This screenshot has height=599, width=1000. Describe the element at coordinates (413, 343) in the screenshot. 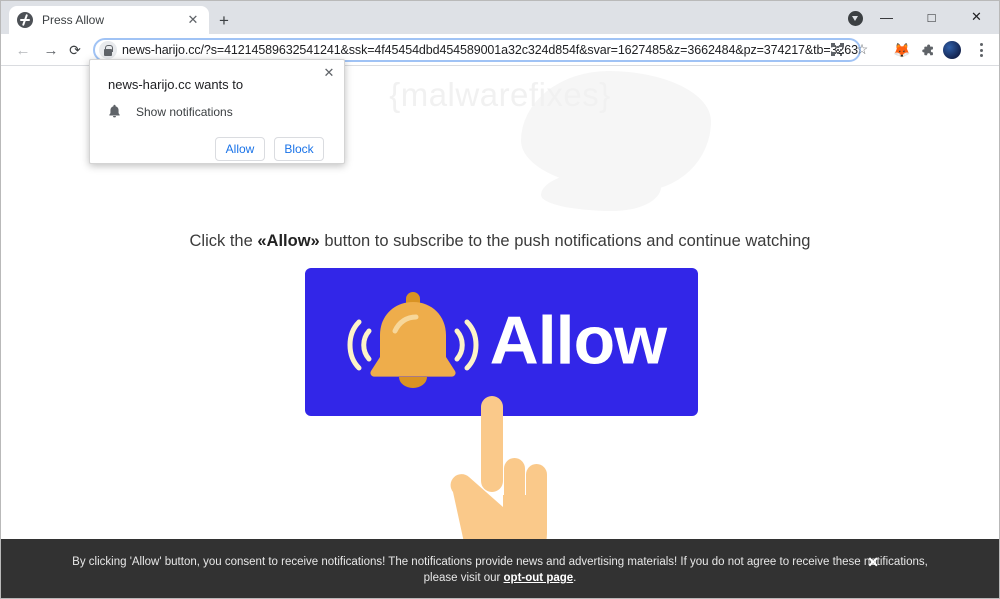

I see `ringing-bell-icon` at that location.